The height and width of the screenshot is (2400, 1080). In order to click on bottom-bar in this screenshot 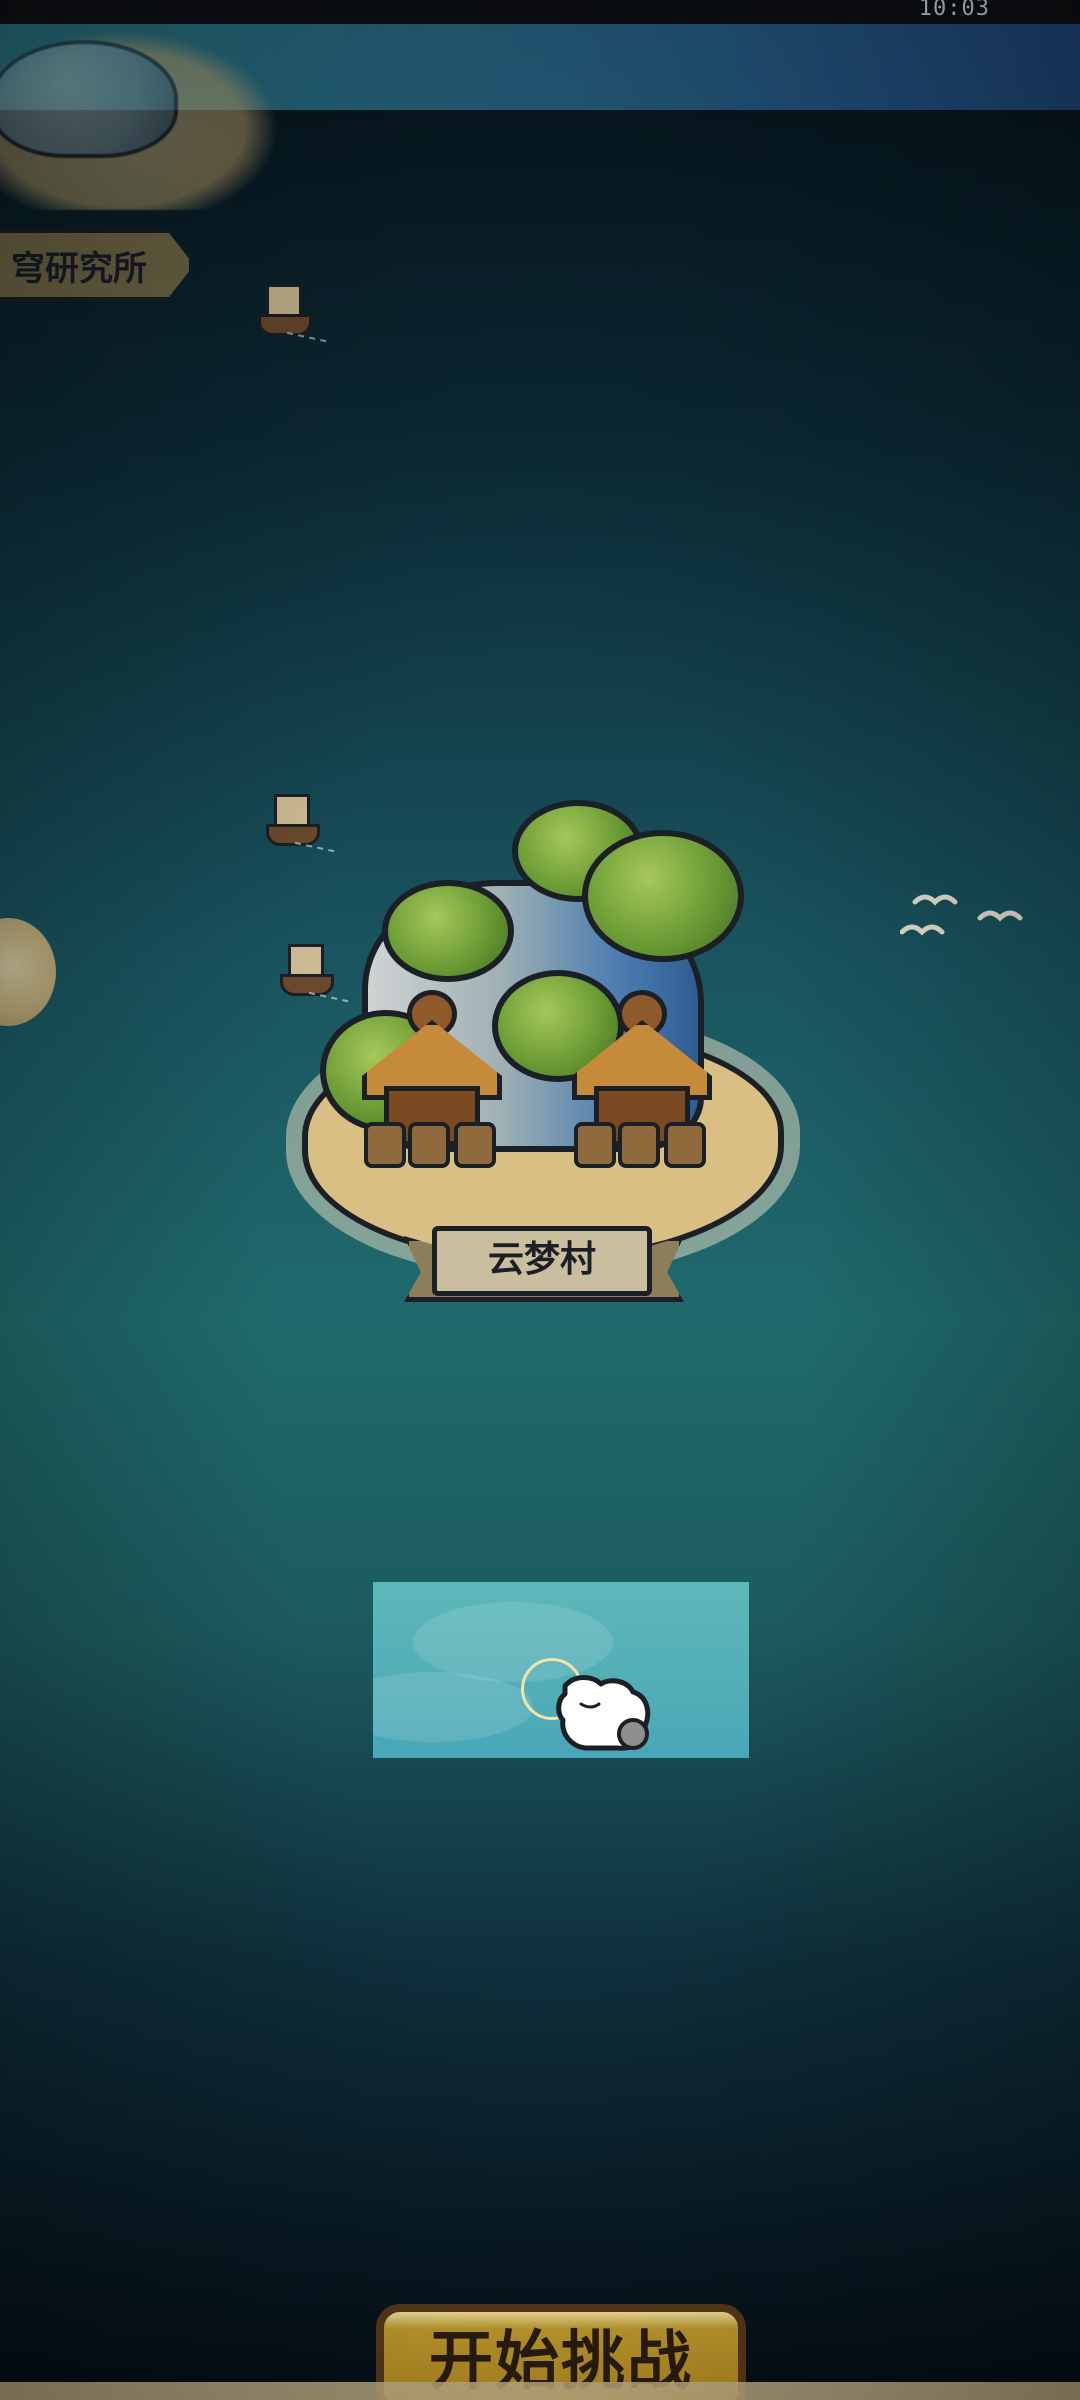, I will do `click(540, 2391)`.